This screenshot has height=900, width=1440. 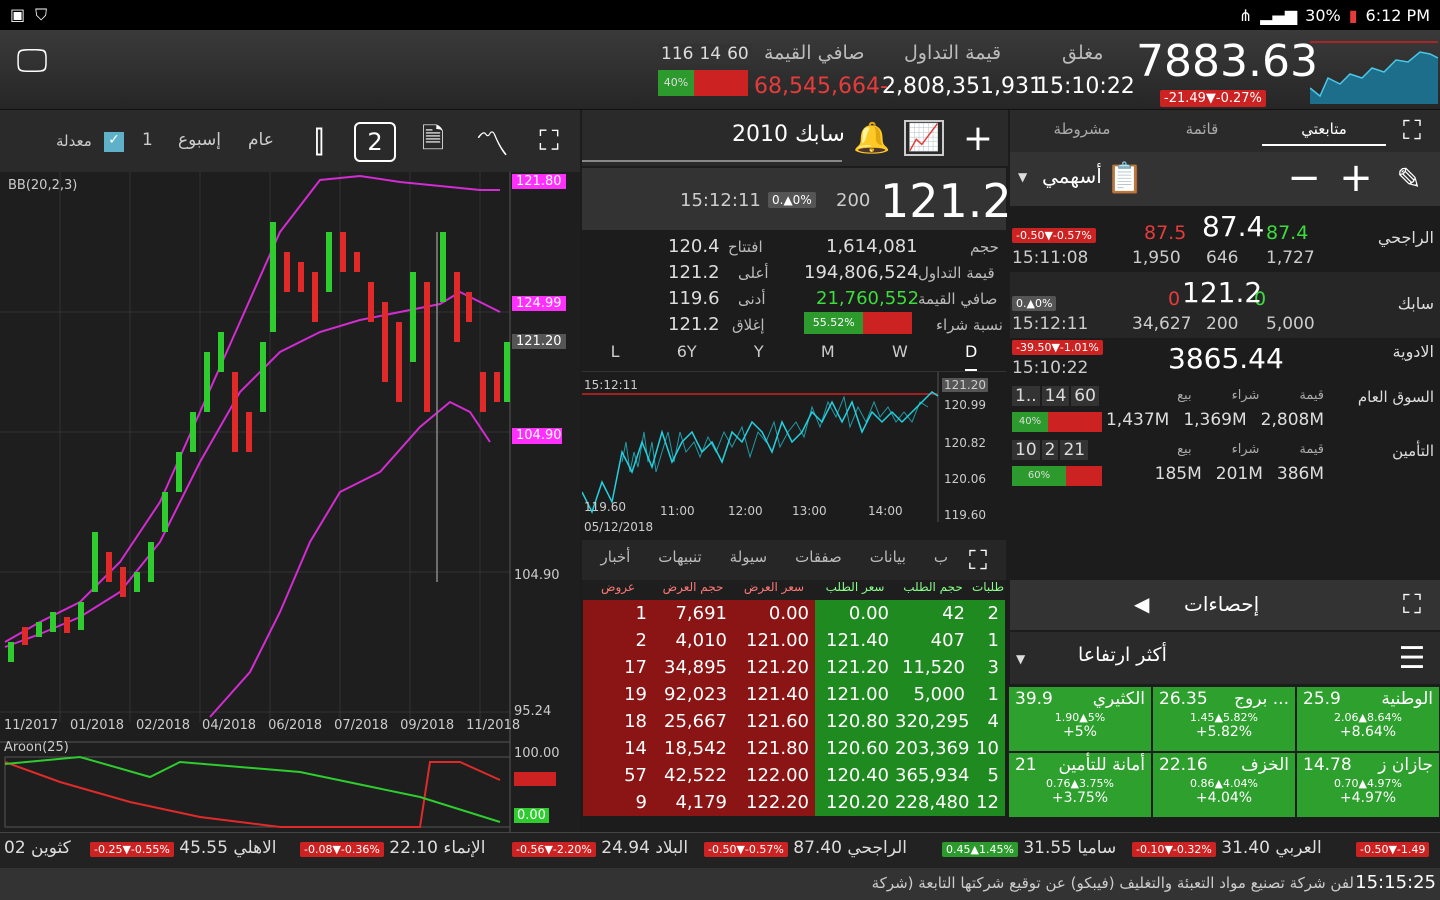 What do you see at coordinates (855, 694) in the screenshot?
I see `orderbook-cell: 121.00` at bounding box center [855, 694].